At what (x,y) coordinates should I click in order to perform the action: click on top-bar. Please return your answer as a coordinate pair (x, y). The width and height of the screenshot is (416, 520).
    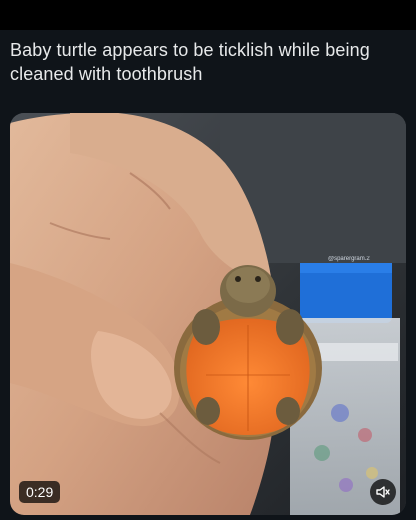
    Looking at the image, I should click on (208, 15).